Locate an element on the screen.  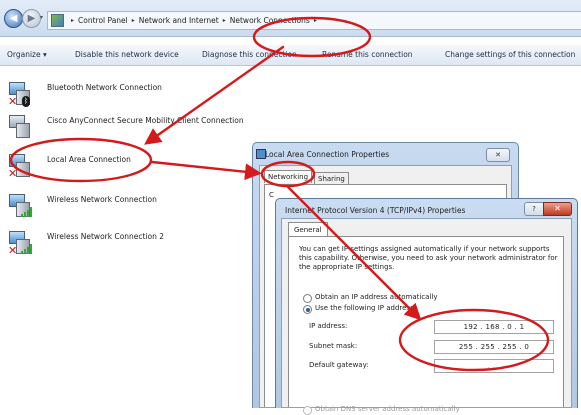
change-settings-button: Change settings of this connection is located at coordinates (510, 54).